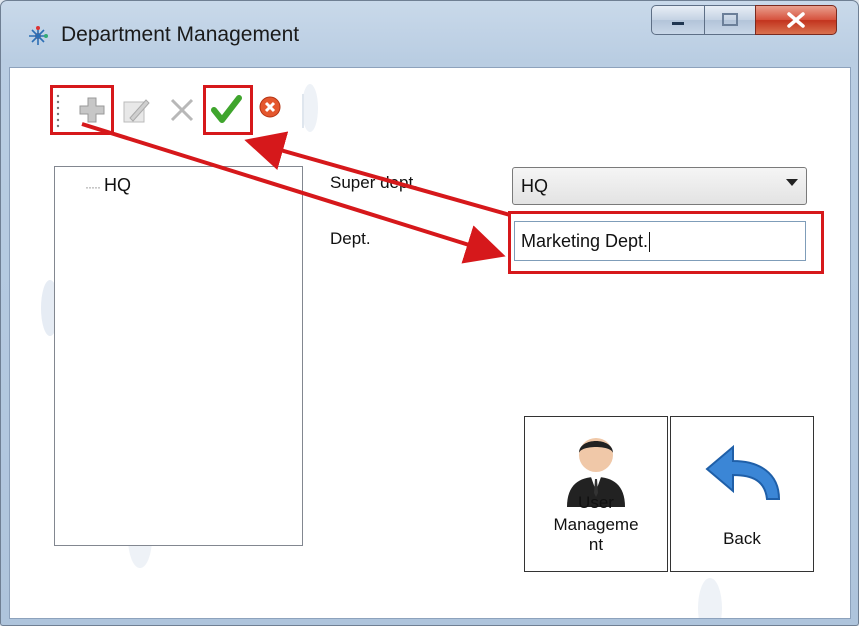 Image resolution: width=859 pixels, height=626 pixels. I want to click on dept-highlight-box, so click(666, 242).